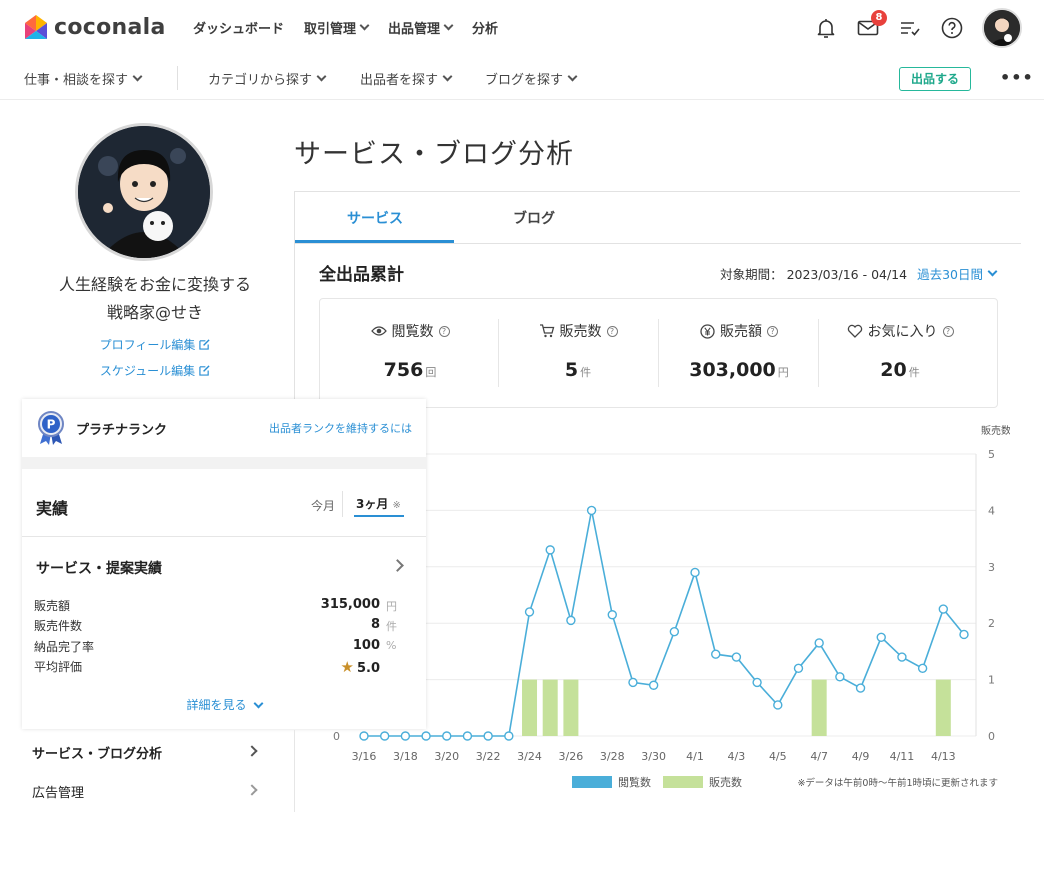  I want to click on period-dropdown-label: 過去30日間, so click(950, 274).